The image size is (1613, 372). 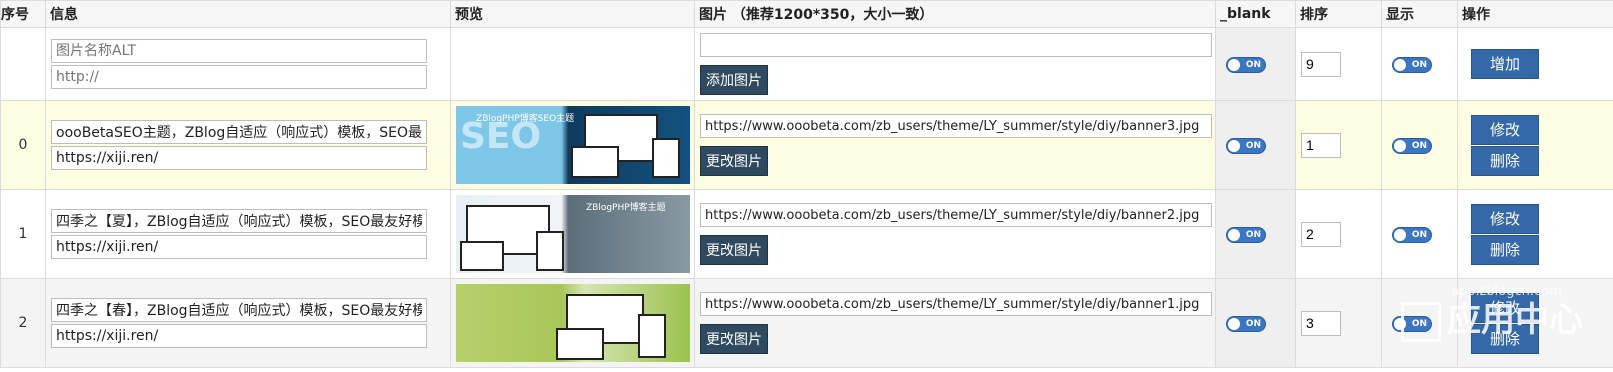 I want to click on watermark-site: app.zblogcn.com, so click(x=1506, y=291).